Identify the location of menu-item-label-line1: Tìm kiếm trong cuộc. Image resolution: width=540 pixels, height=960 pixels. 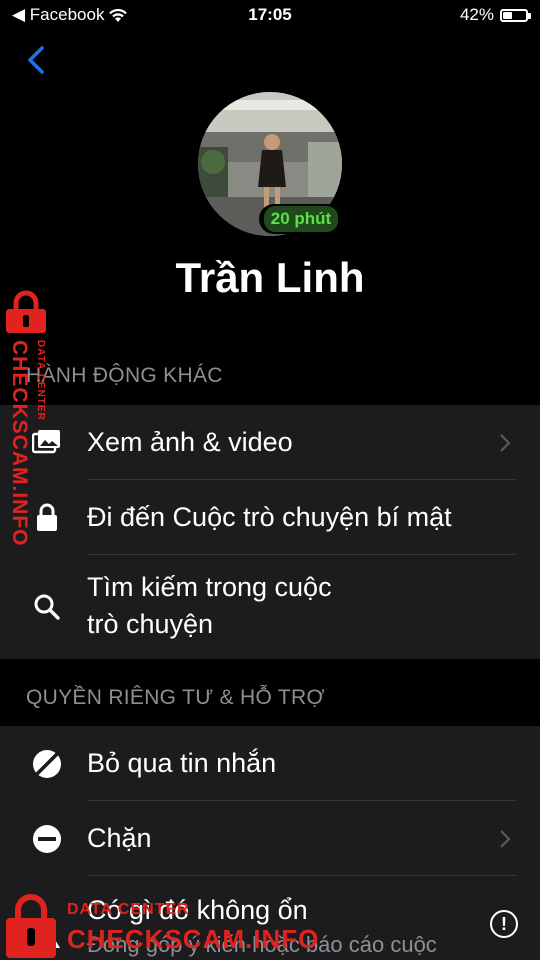
(209, 587).